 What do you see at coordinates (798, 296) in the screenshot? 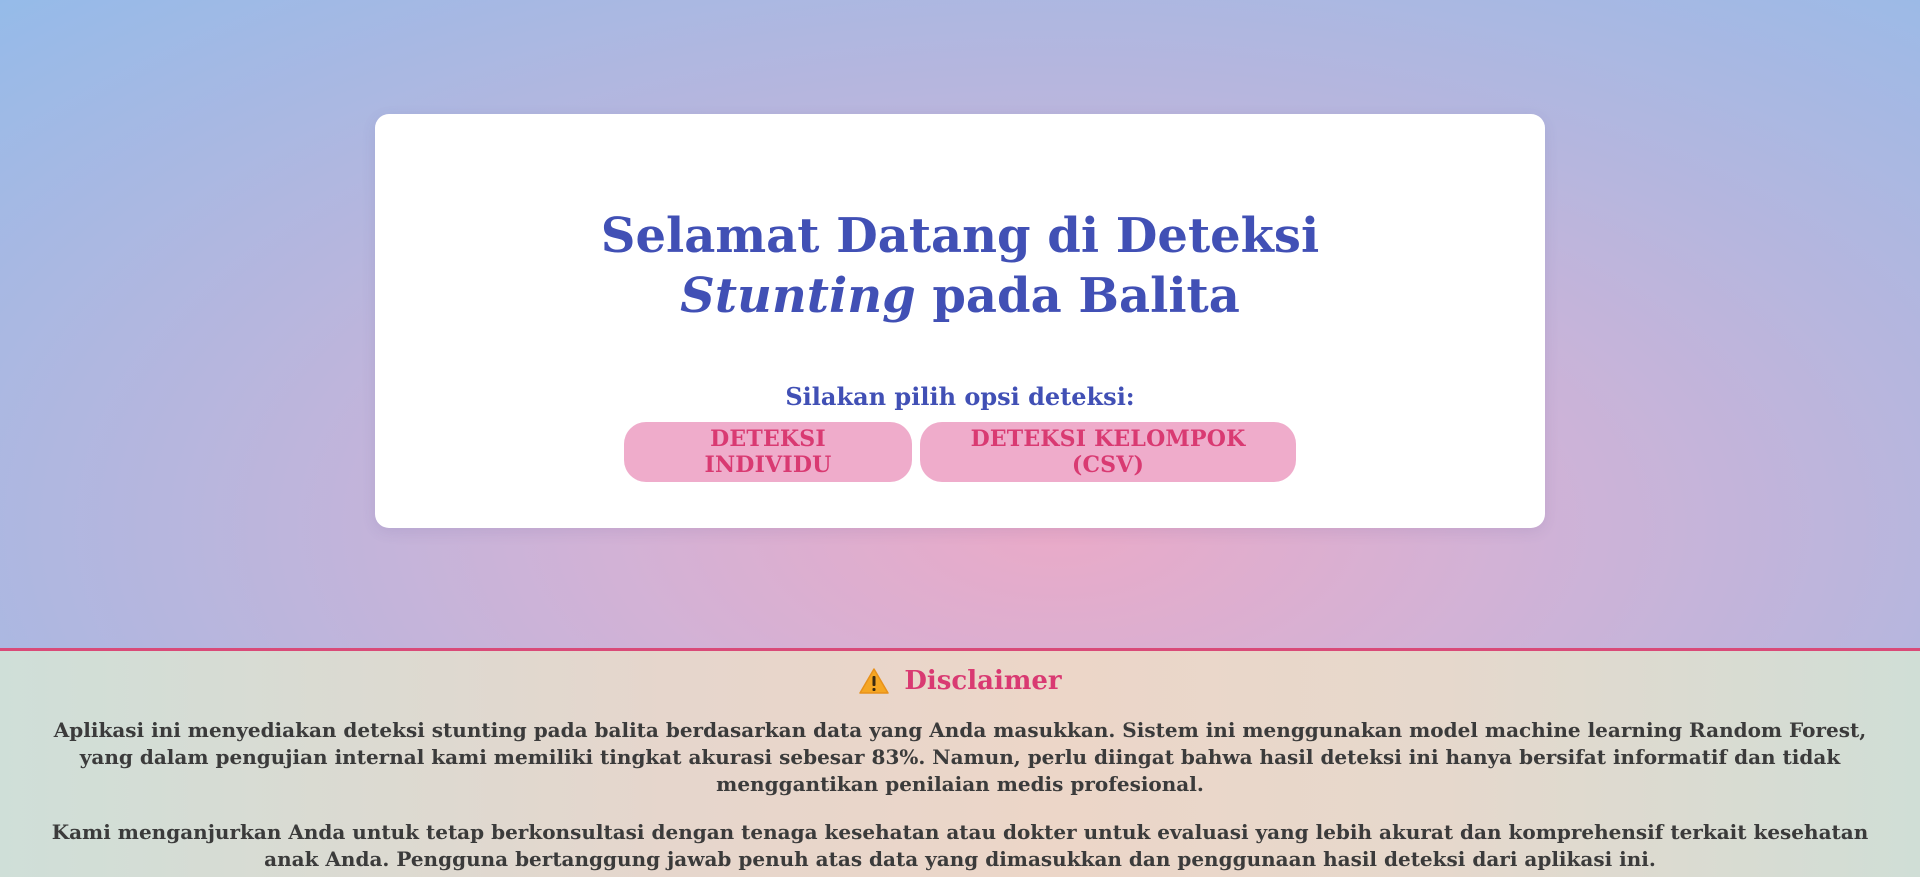
I see `title-italic-stunting: Stunting` at bounding box center [798, 296].